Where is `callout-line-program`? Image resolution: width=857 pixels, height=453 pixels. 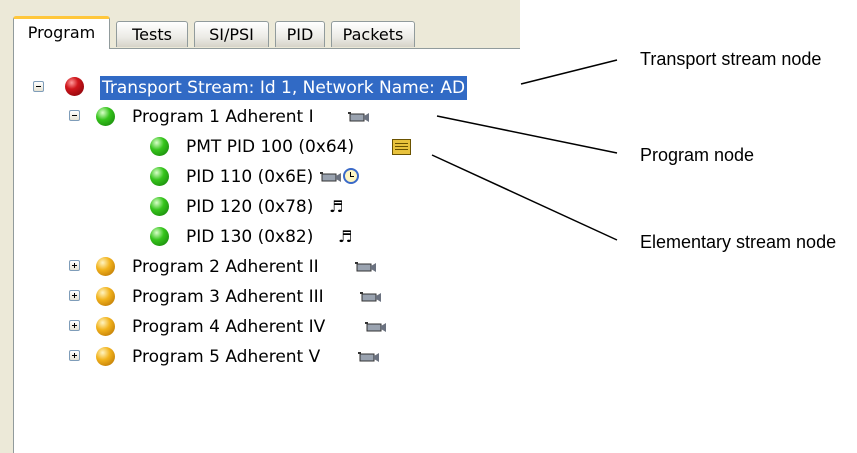 callout-line-program is located at coordinates (527, 134).